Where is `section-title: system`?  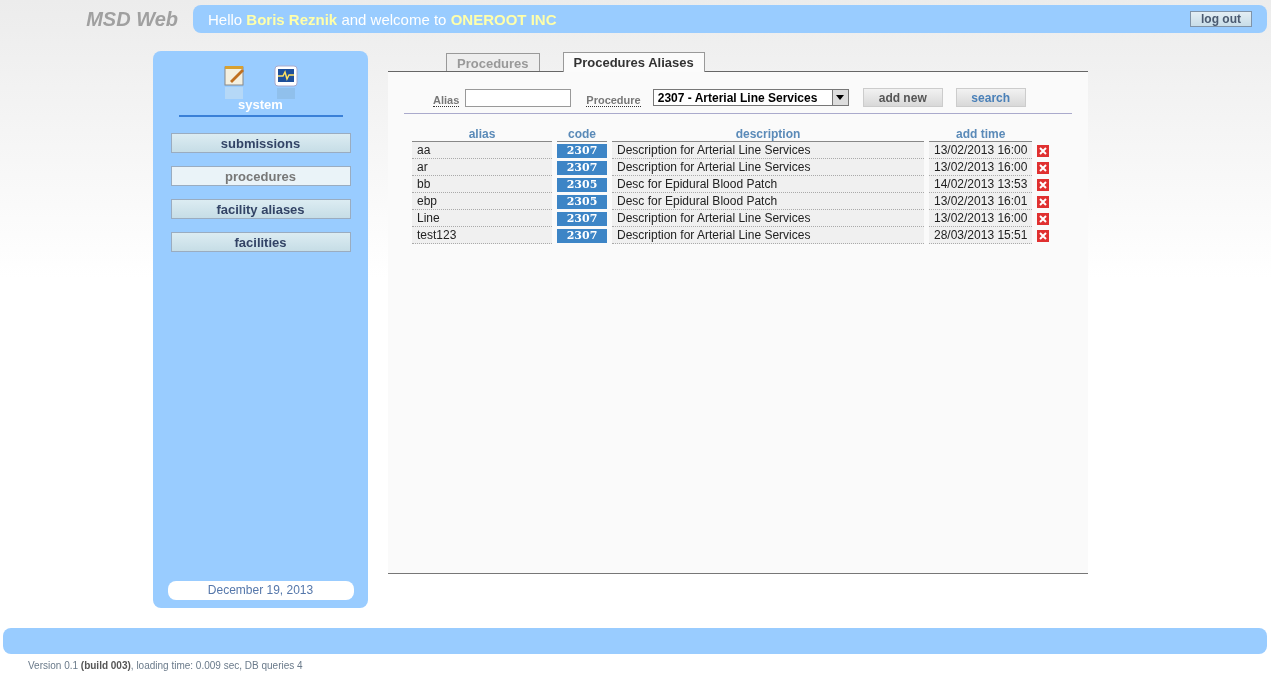 section-title: system is located at coordinates (260, 107).